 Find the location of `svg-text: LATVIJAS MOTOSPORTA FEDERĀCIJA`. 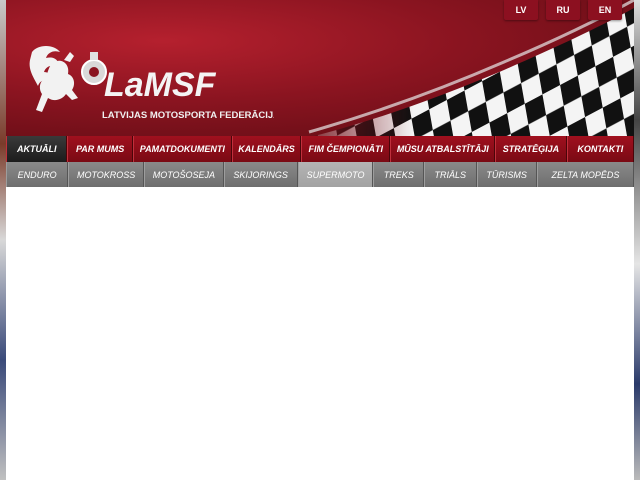

svg-text: LATVIJAS MOTOSPORTA FEDERĀCIJA is located at coordinates (188, 115).